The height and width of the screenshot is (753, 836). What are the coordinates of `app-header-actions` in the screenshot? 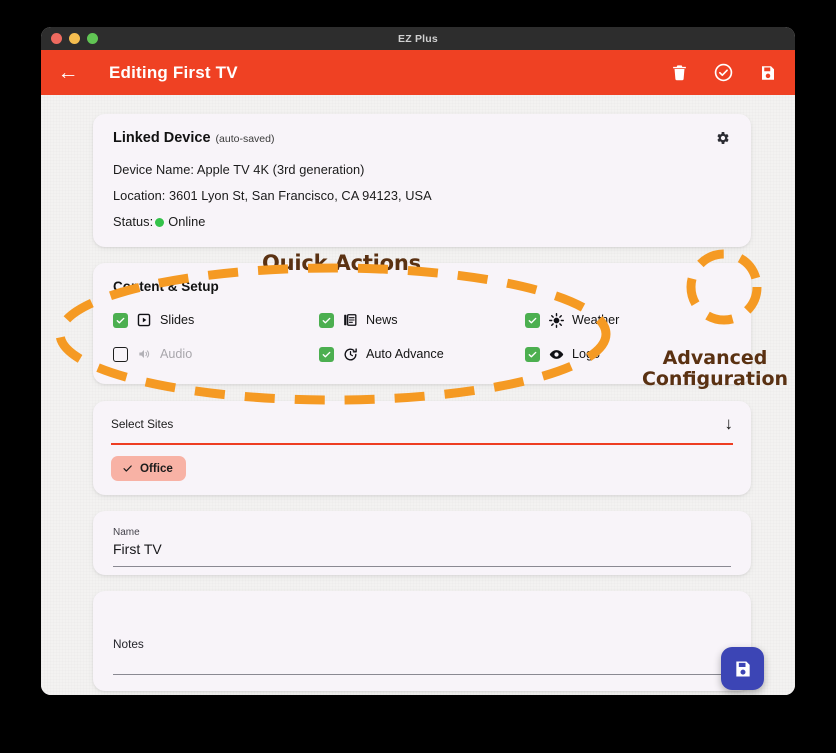 It's located at (724, 72).